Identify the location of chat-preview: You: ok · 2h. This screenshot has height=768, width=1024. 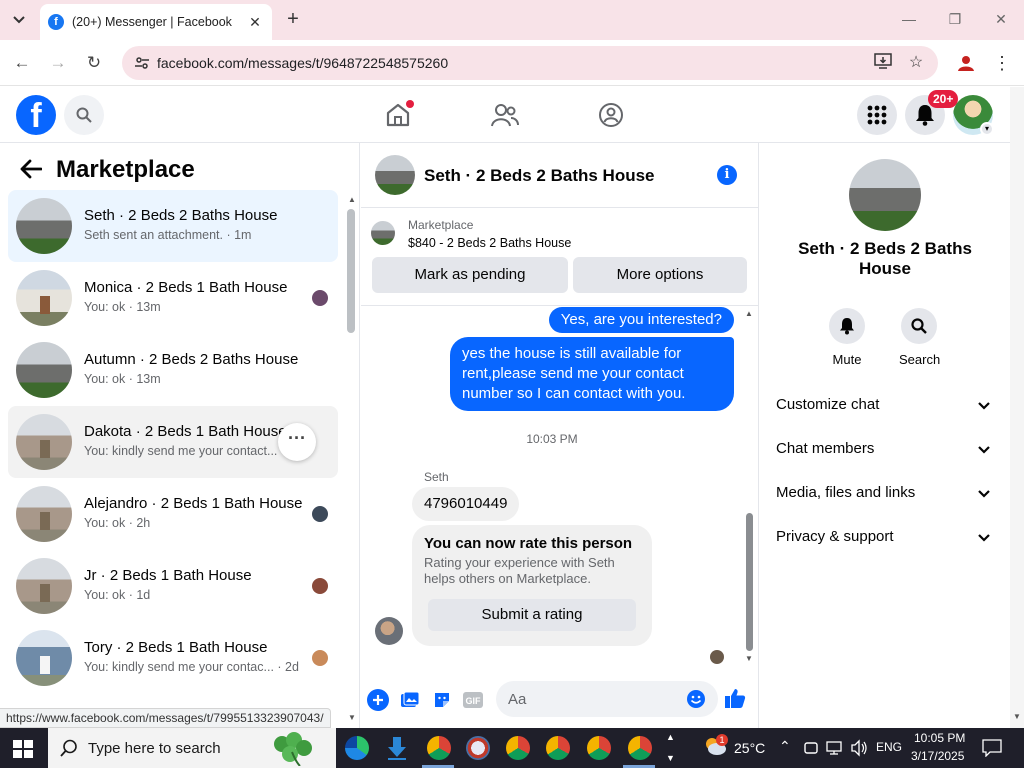
(117, 523).